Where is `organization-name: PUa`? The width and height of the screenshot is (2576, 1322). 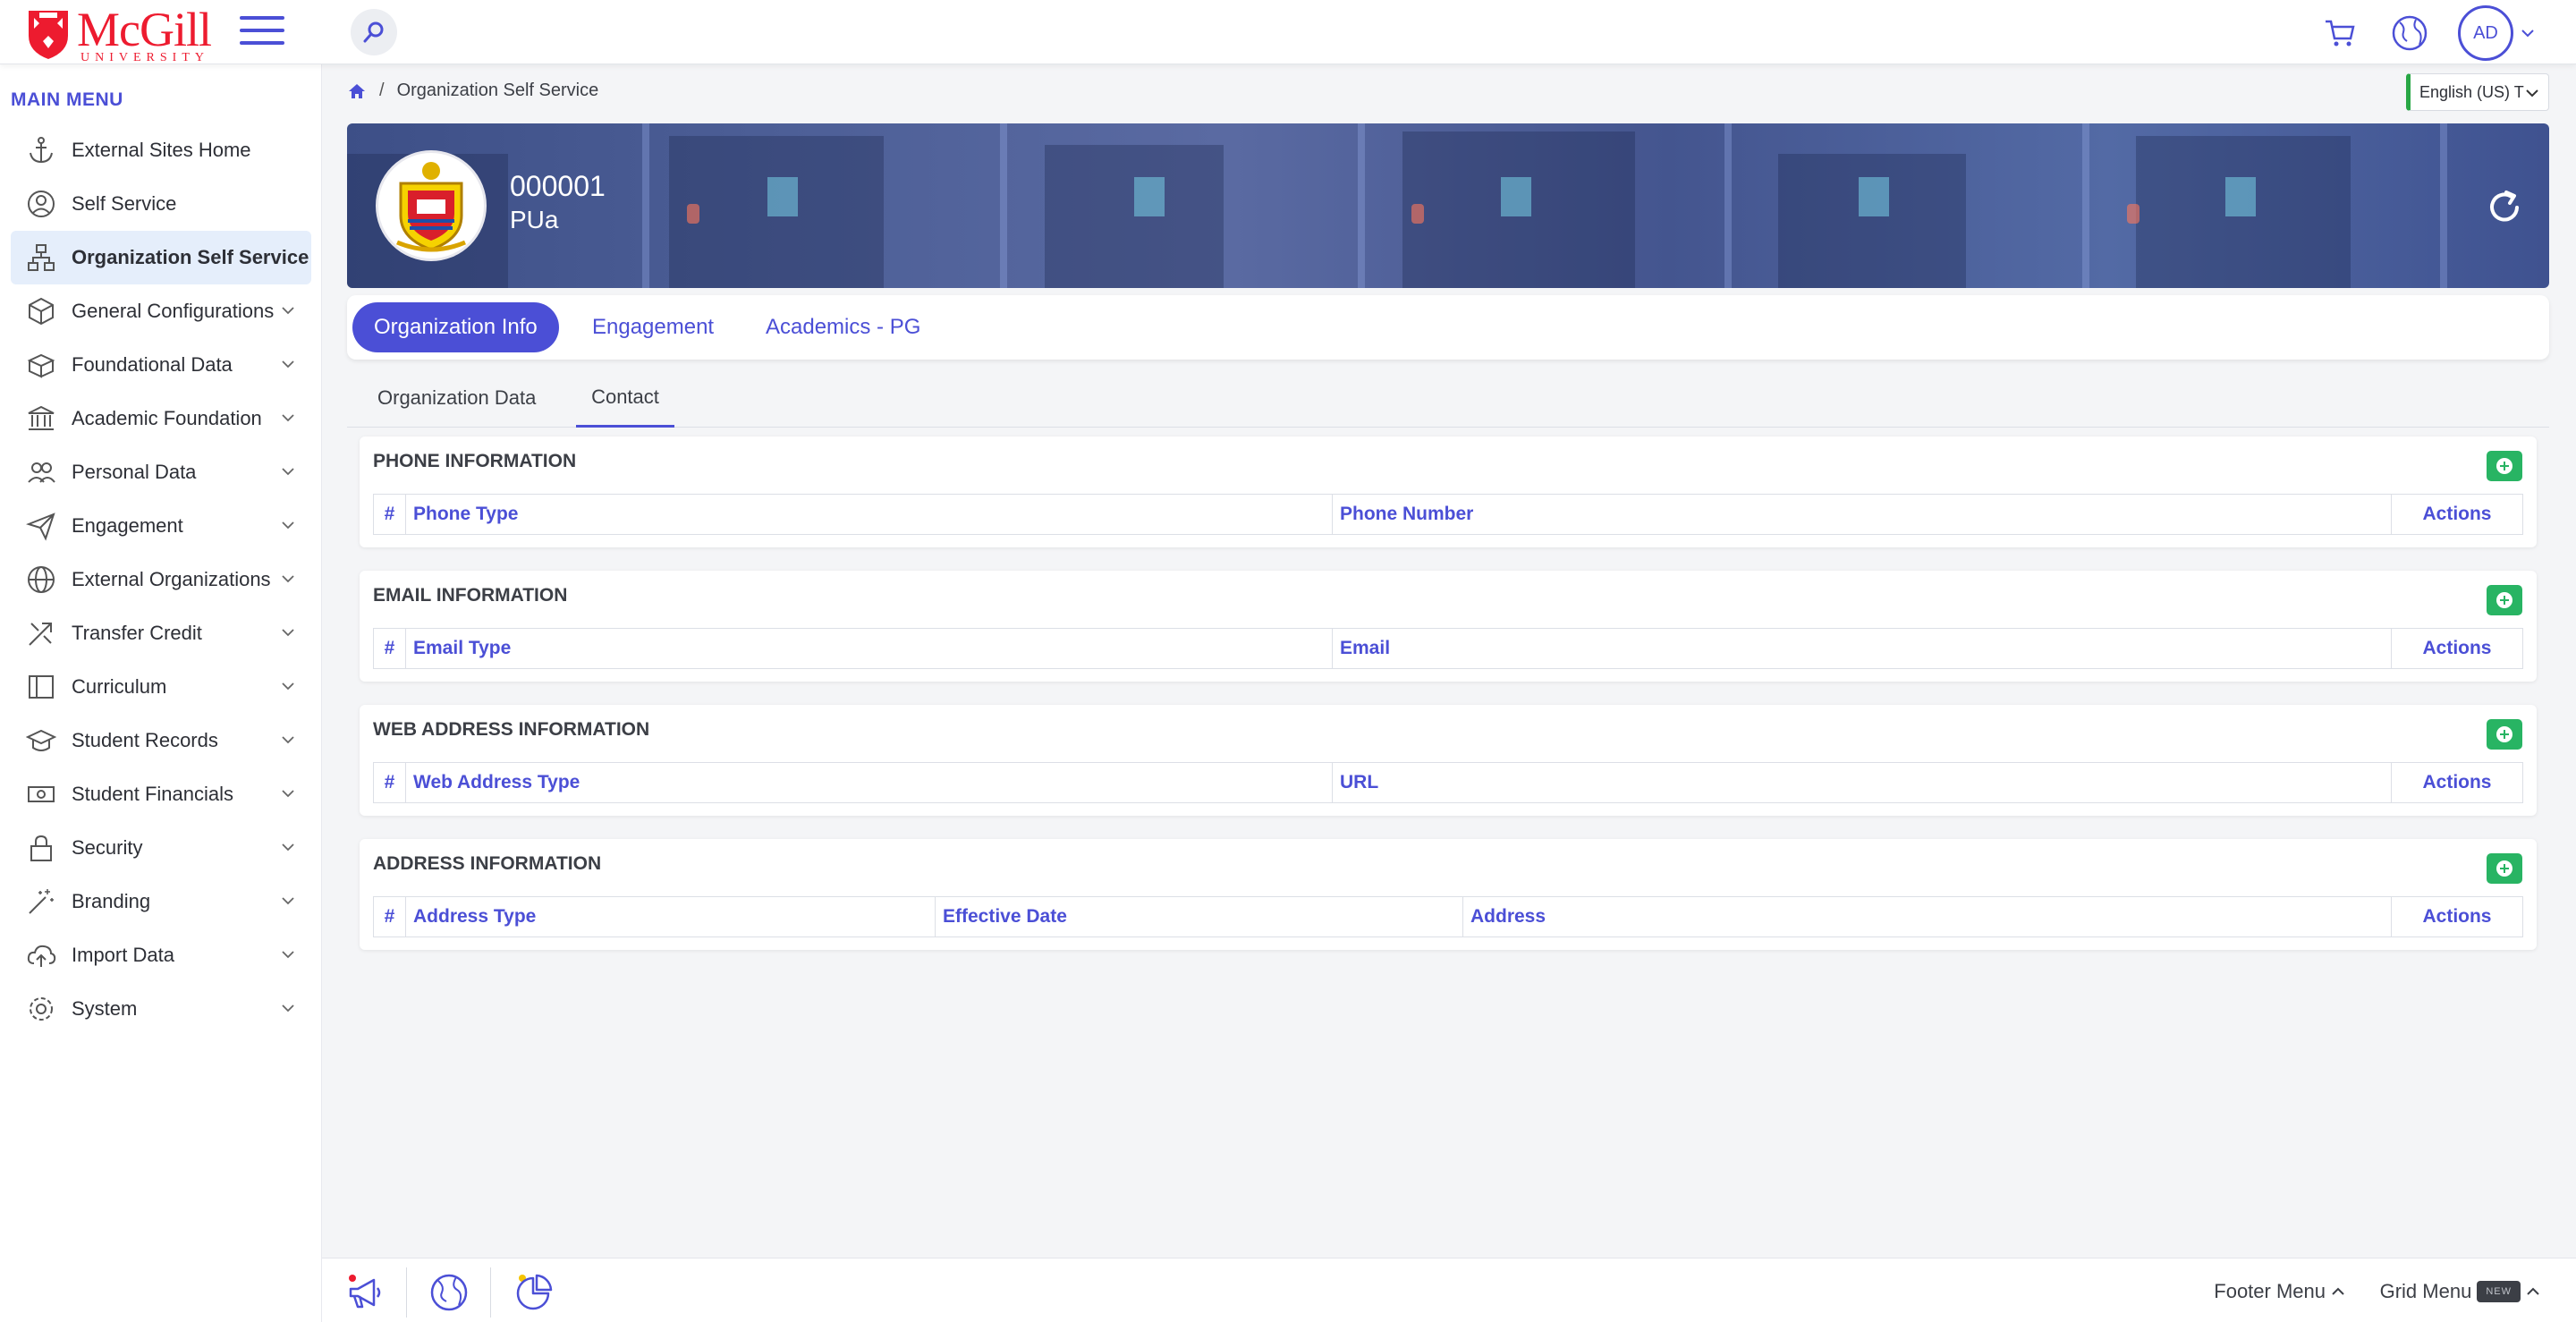
organization-name: PUa is located at coordinates (534, 219).